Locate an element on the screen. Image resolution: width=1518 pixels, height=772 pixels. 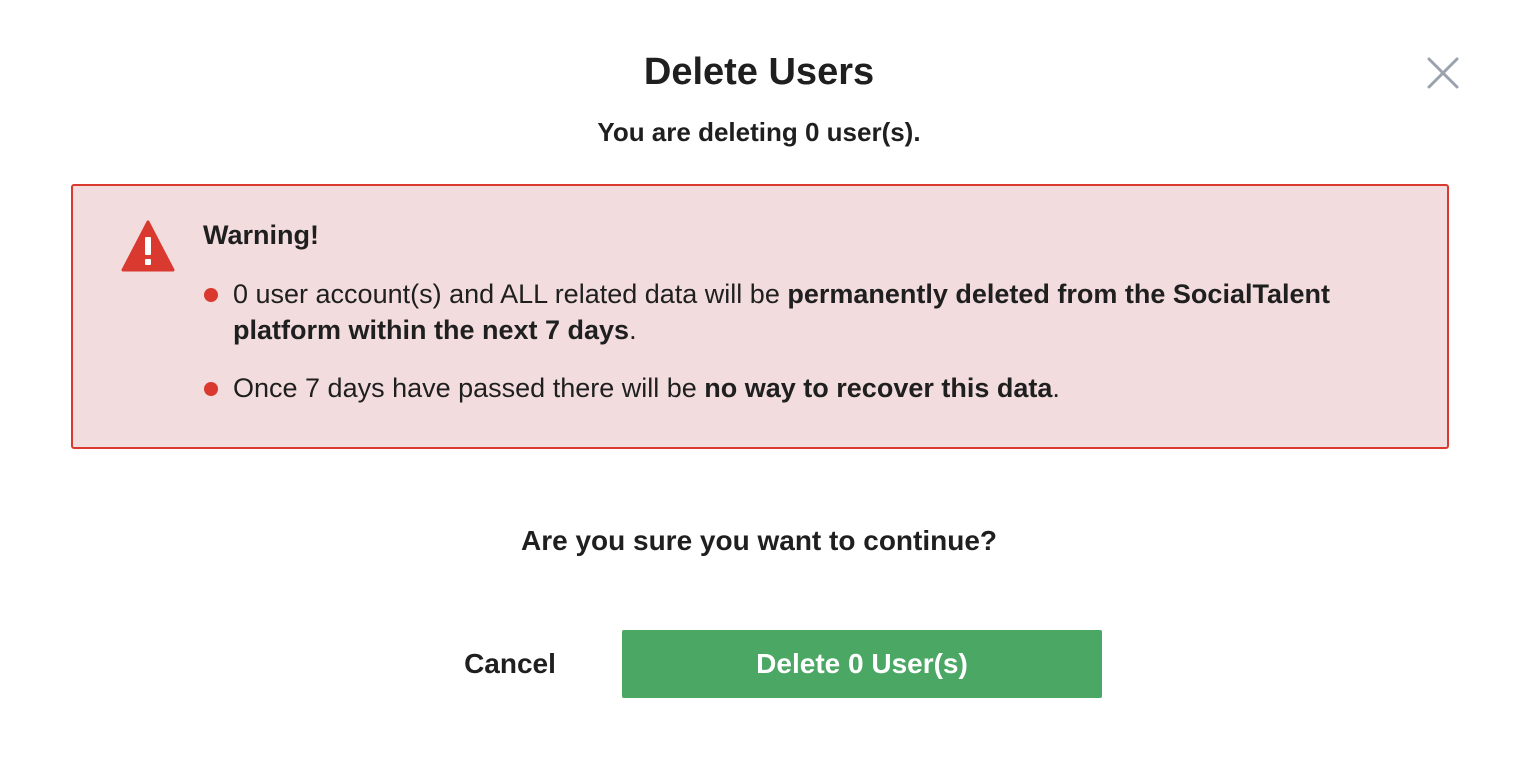
warning-item-text: Once 7 days have passed there will be is located at coordinates (469, 388).